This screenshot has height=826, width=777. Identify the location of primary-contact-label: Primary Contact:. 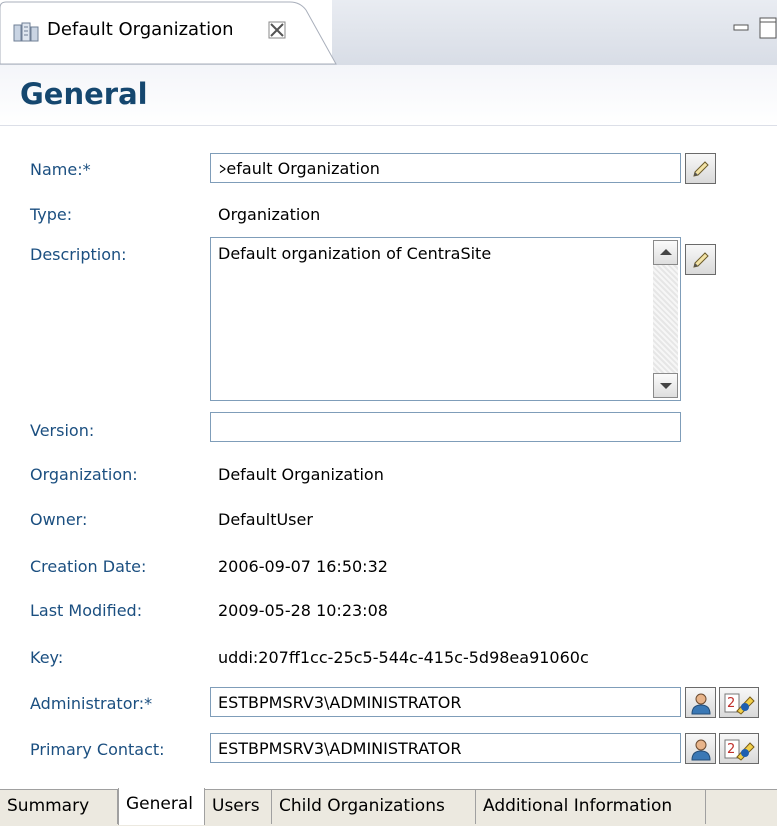
(97, 749).